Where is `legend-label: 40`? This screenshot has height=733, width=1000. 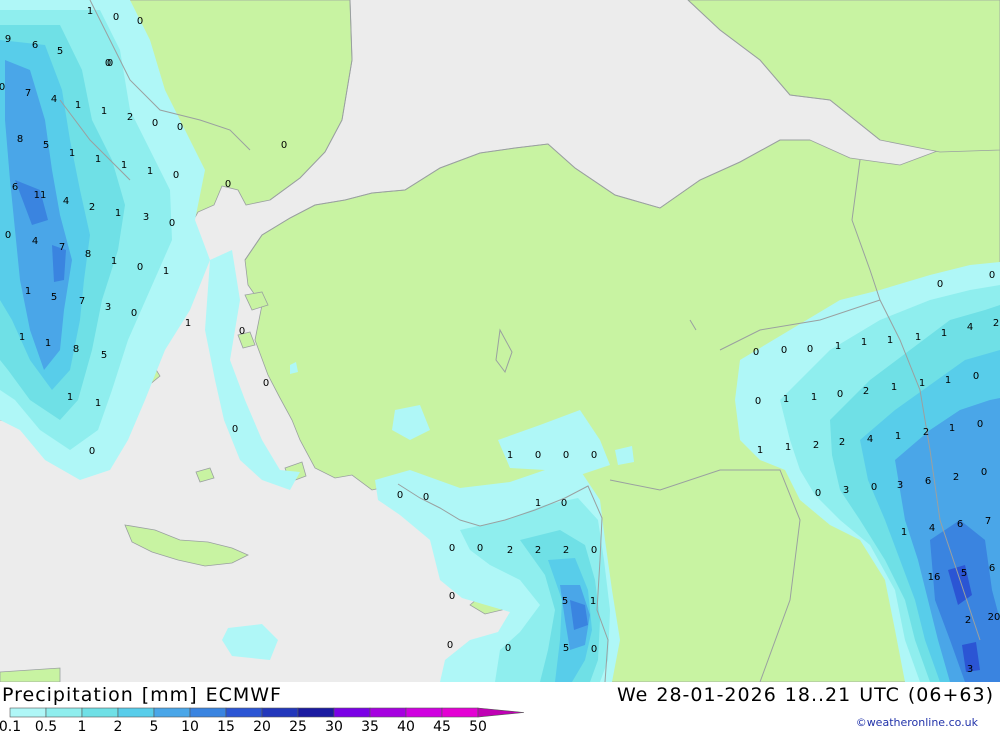
legend-label: 40 is located at coordinates (406, 726).